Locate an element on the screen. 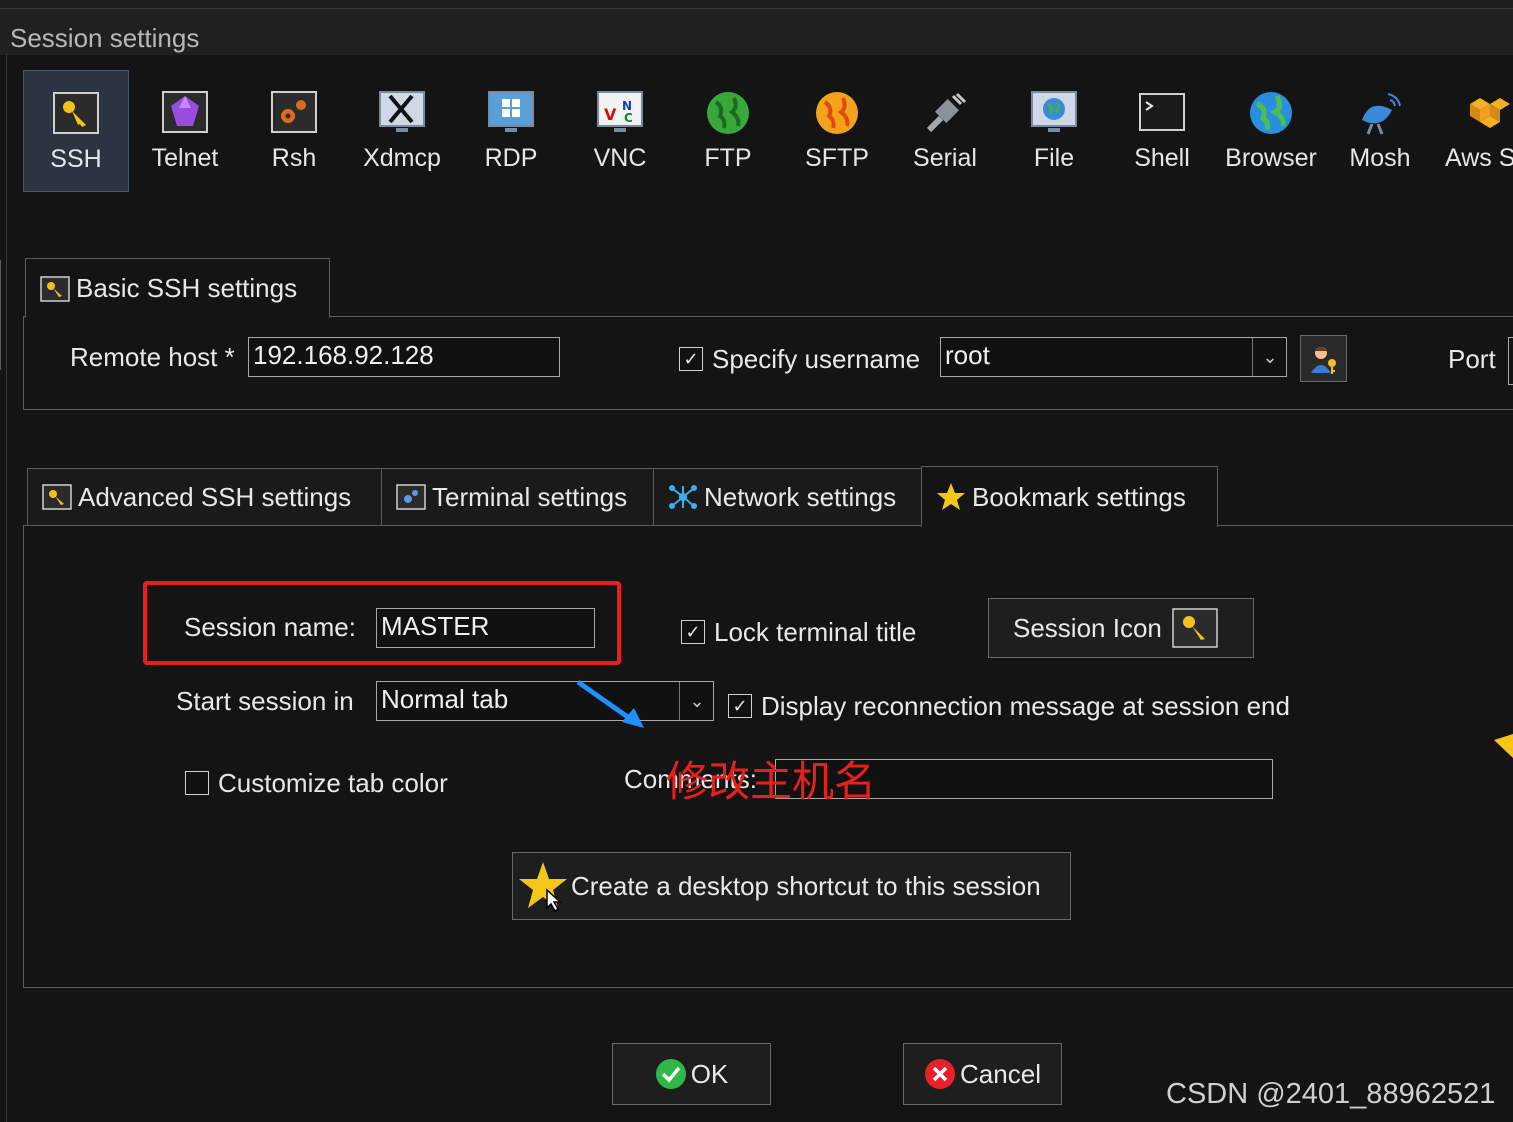 Image resolution: width=1513 pixels, height=1122 pixels. ok-label: OK is located at coordinates (709, 1073).